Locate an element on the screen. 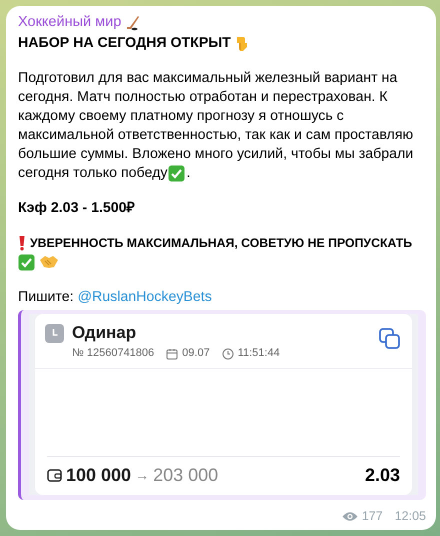 This screenshot has height=536, width=440. payout-amount: 203 000 is located at coordinates (185, 475).